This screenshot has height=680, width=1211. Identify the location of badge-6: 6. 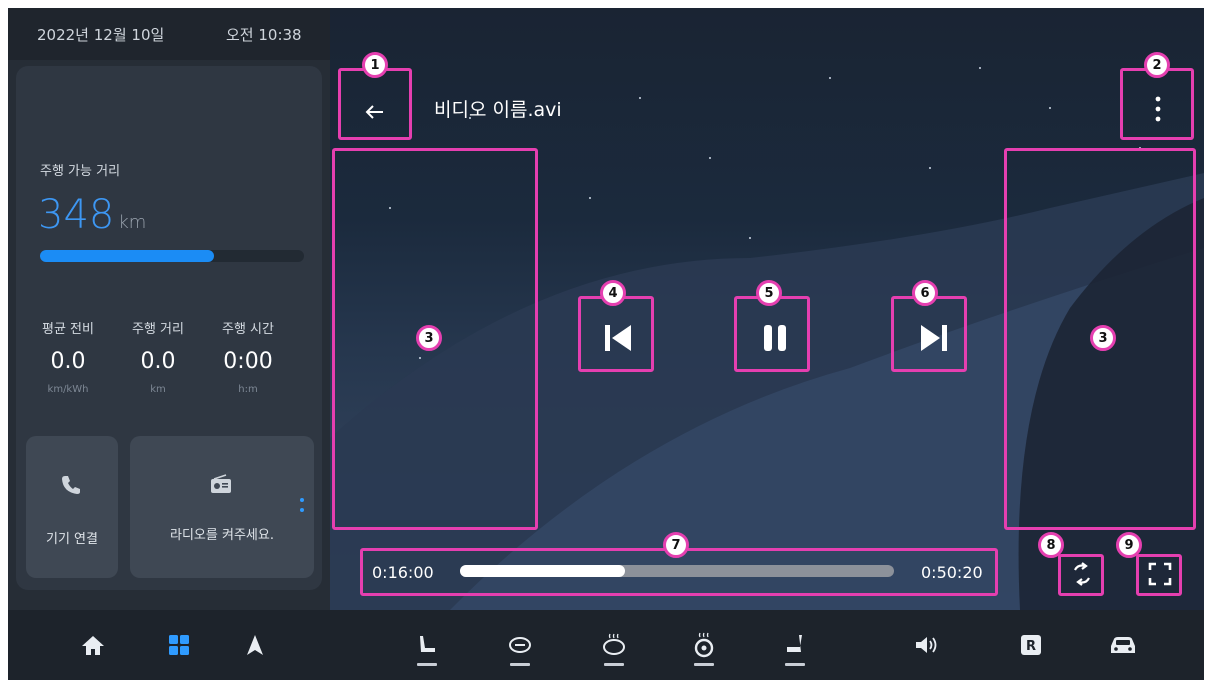
(925, 293).